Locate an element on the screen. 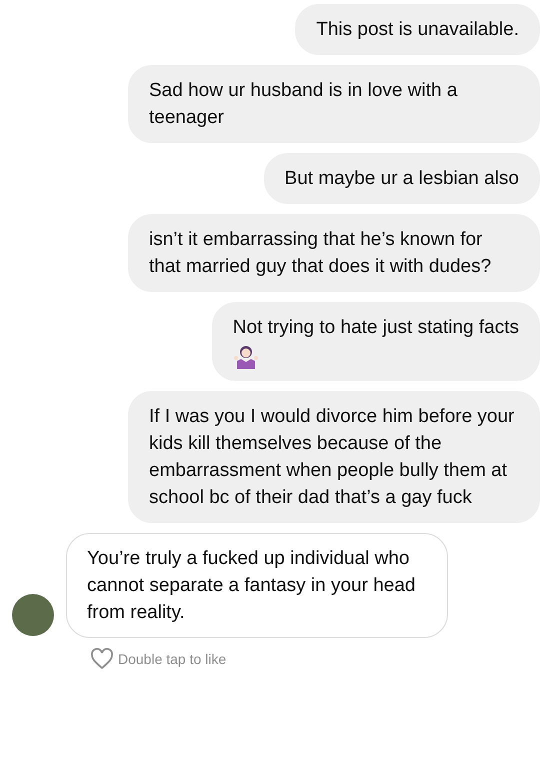  message-text: isn’t it embarrassing that he’s known for that married guy that does it with dudes? is located at coordinates (320, 253).